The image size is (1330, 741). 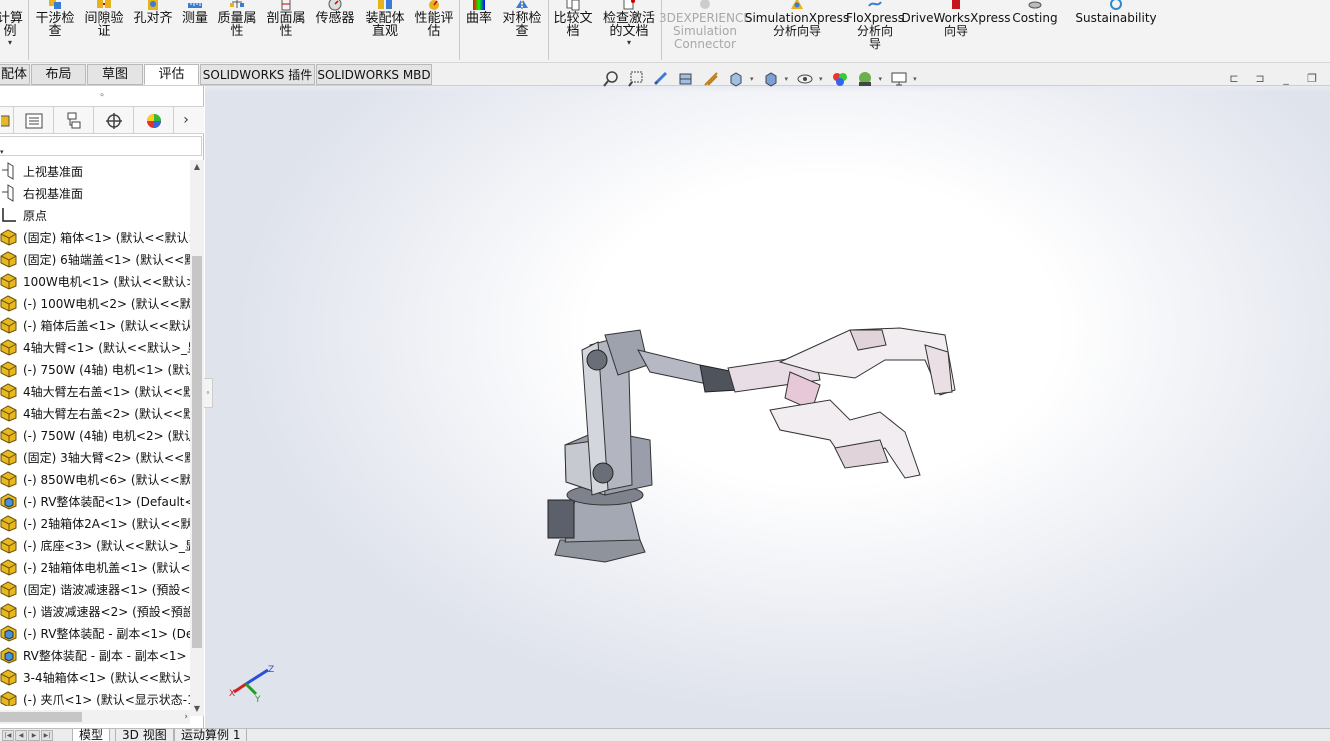 I want to click on tab-3d-views: 3D 视图, so click(x=144, y=735).